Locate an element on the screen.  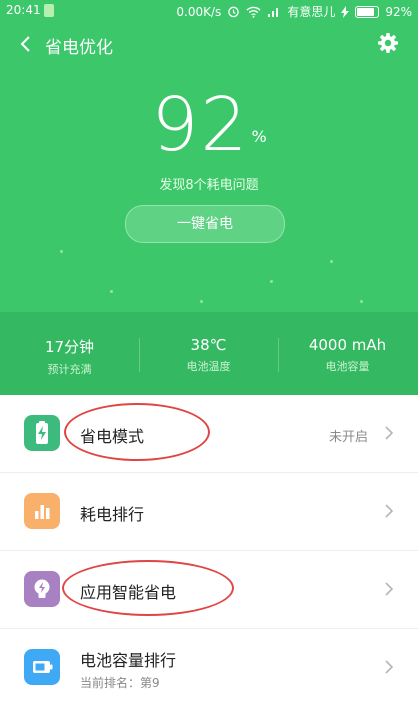
battery-stats: 17分钟 预计充满 38℃ 电池温度 4000 mAh 电池容量 is located at coordinates (209, 353).